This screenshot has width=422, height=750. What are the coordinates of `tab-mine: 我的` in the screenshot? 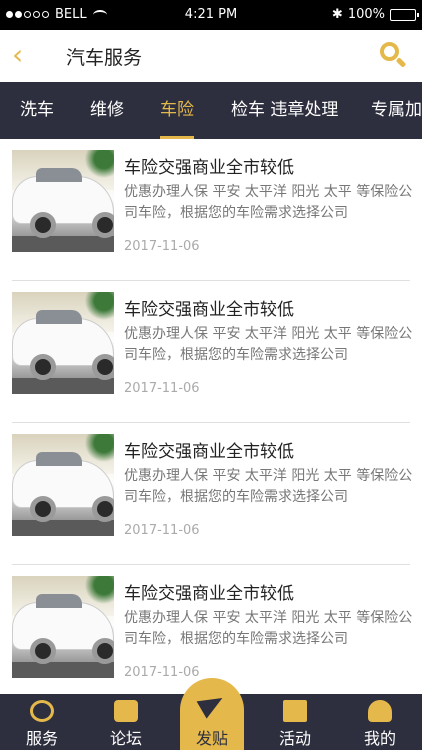 It's located at (380, 722).